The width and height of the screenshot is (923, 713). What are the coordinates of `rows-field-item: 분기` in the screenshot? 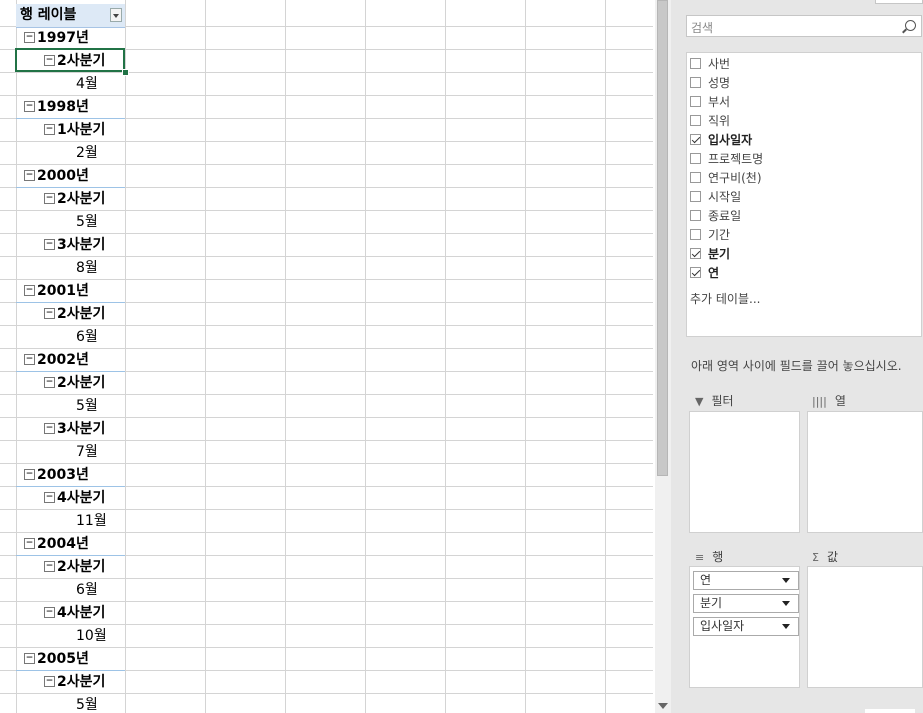 It's located at (746, 603).